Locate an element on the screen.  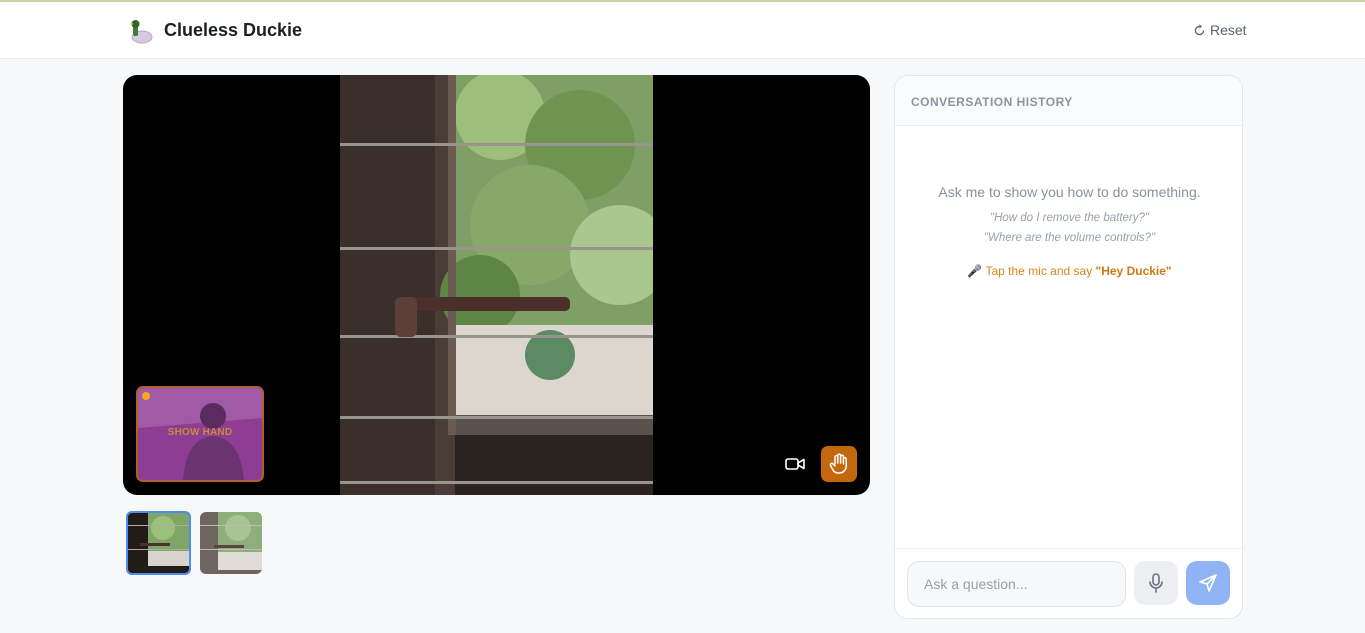
duck-logo-icon is located at coordinates (141, 32).